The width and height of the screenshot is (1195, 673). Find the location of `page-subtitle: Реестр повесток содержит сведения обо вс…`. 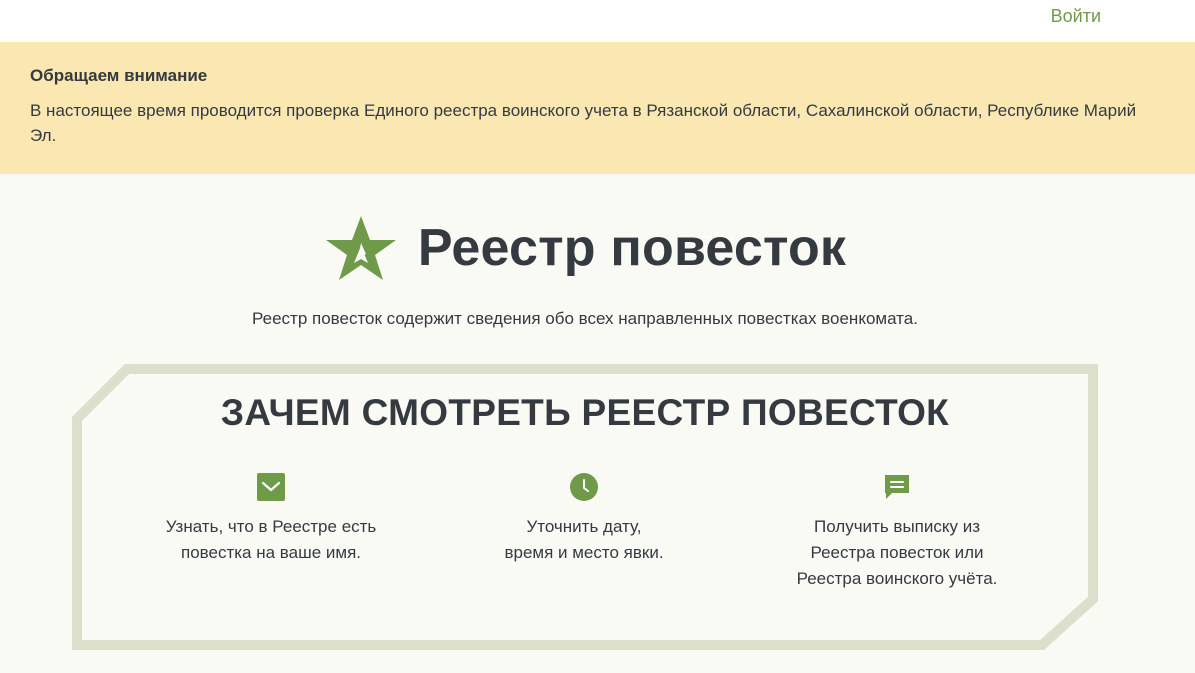

page-subtitle: Реестр повесток содержит сведения обо вс… is located at coordinates (585, 318).